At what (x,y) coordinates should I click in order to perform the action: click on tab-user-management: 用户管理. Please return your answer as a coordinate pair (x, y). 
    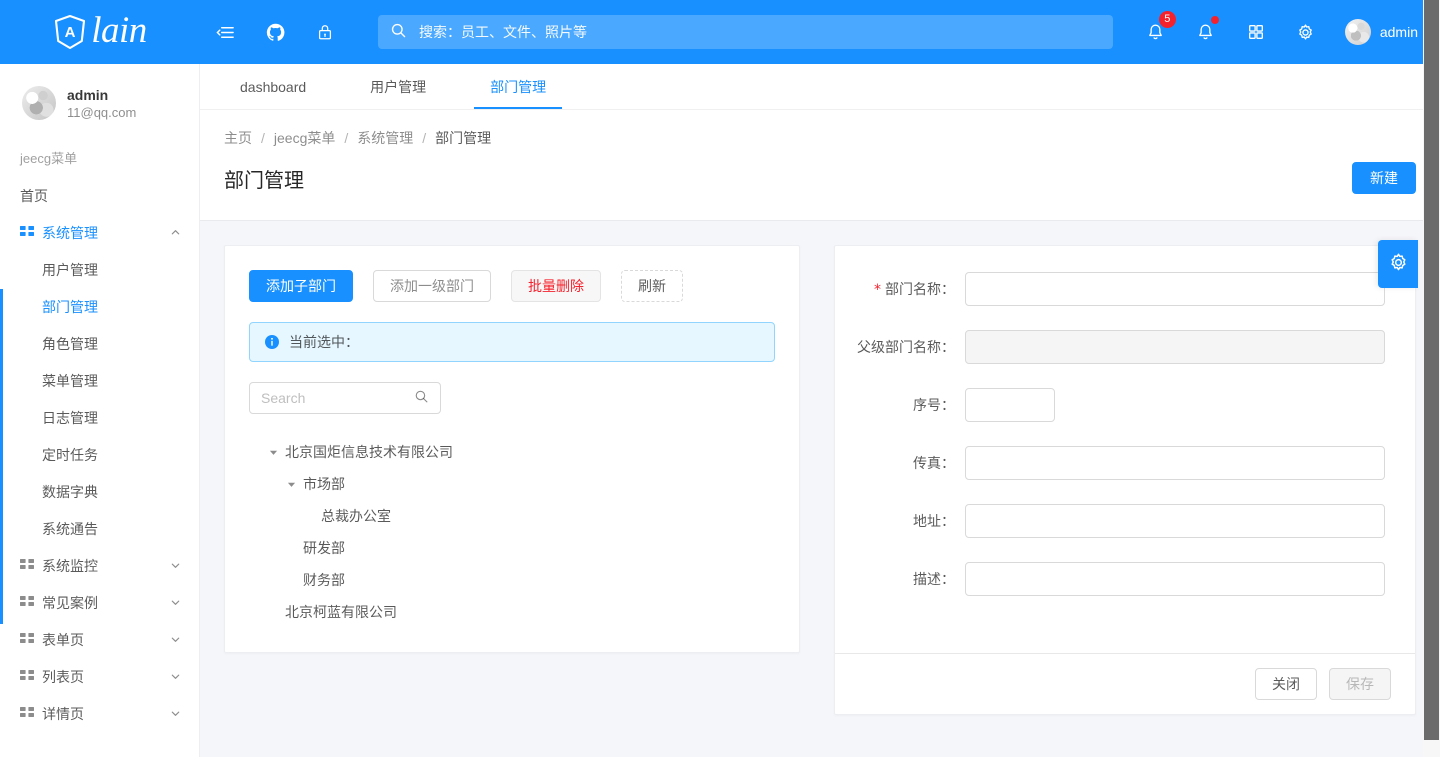
    Looking at the image, I should click on (398, 86).